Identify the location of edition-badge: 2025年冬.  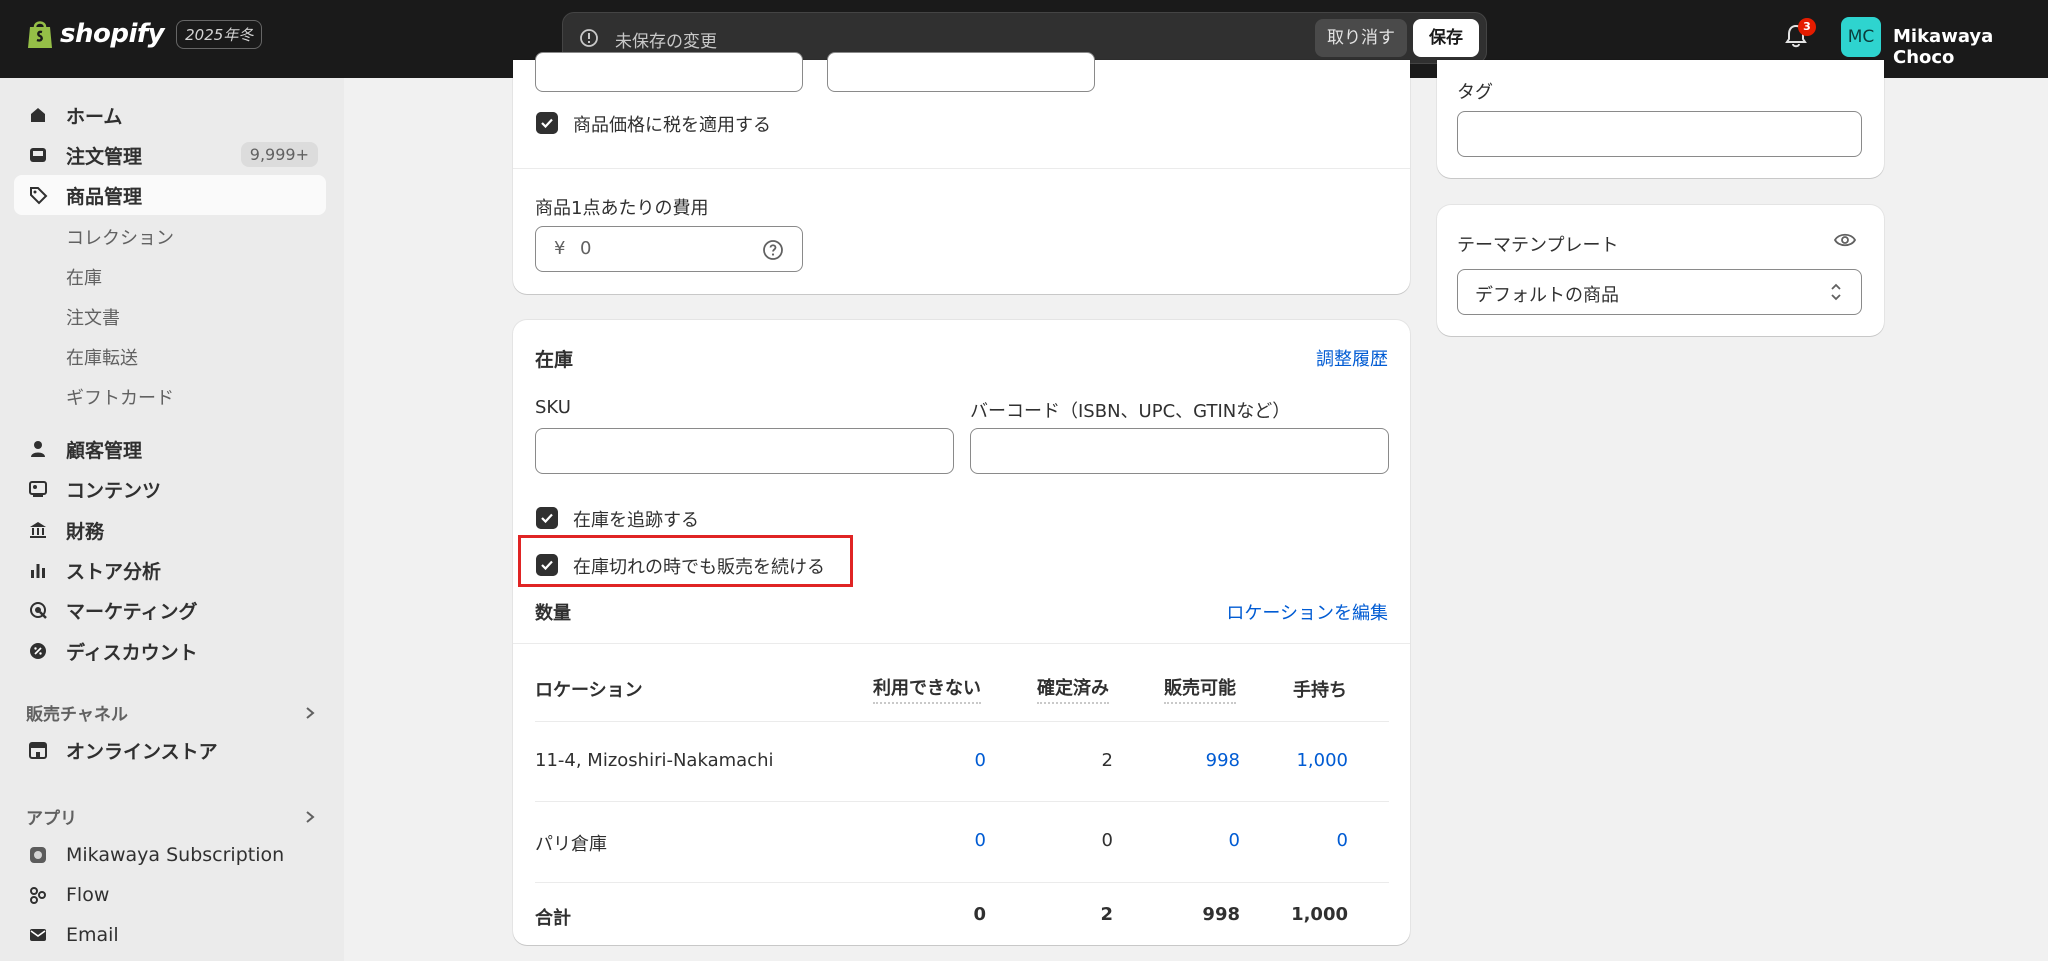
(219, 34).